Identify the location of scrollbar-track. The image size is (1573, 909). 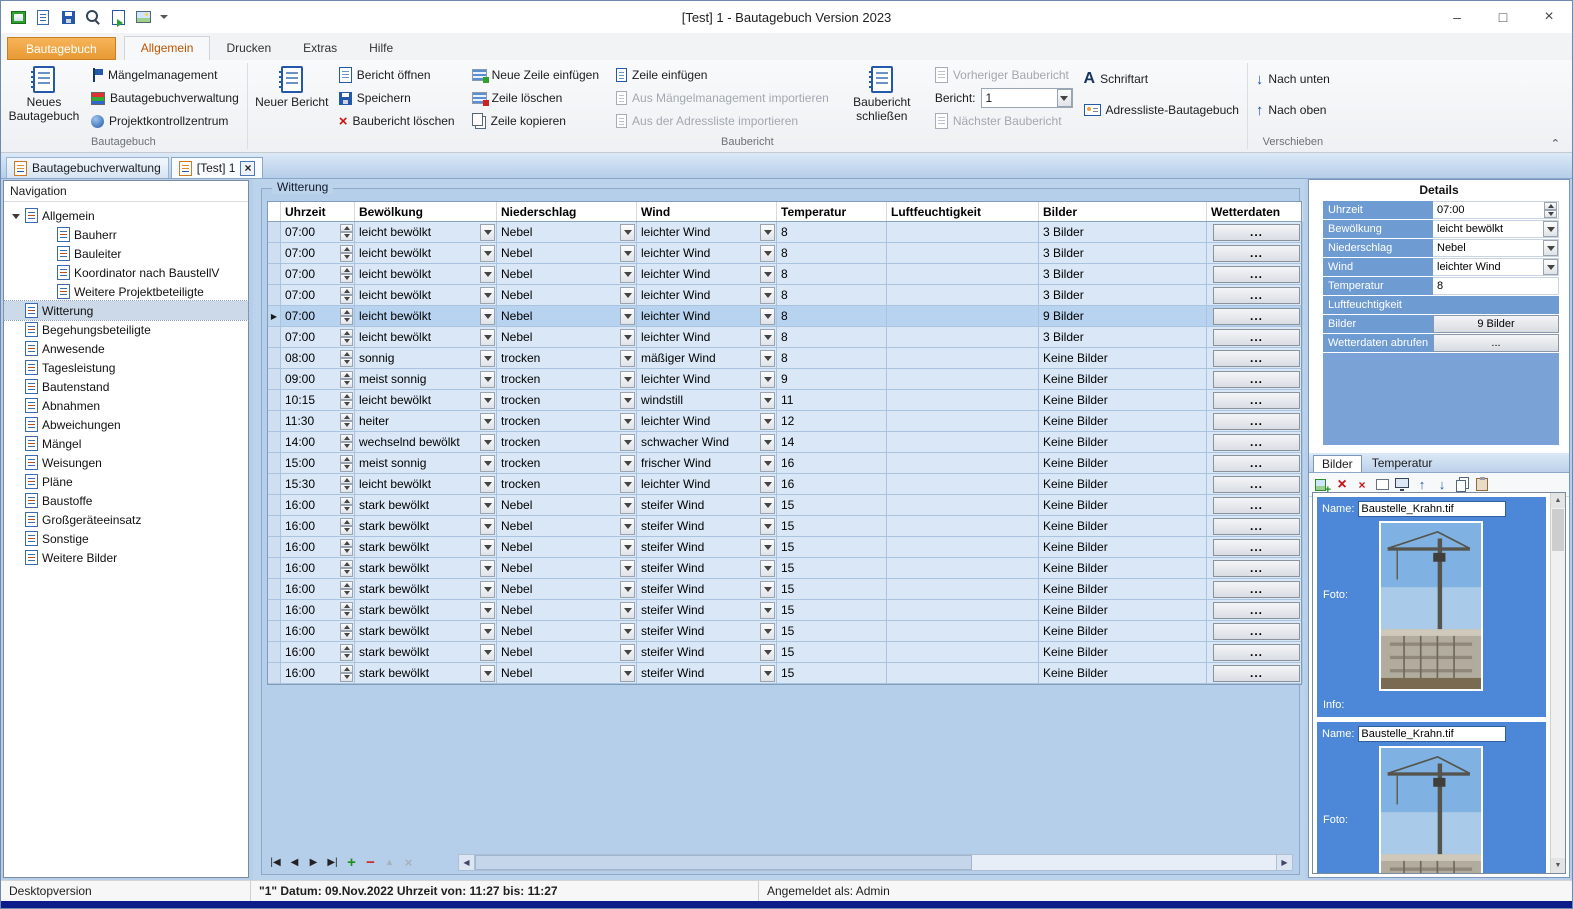
(875, 862).